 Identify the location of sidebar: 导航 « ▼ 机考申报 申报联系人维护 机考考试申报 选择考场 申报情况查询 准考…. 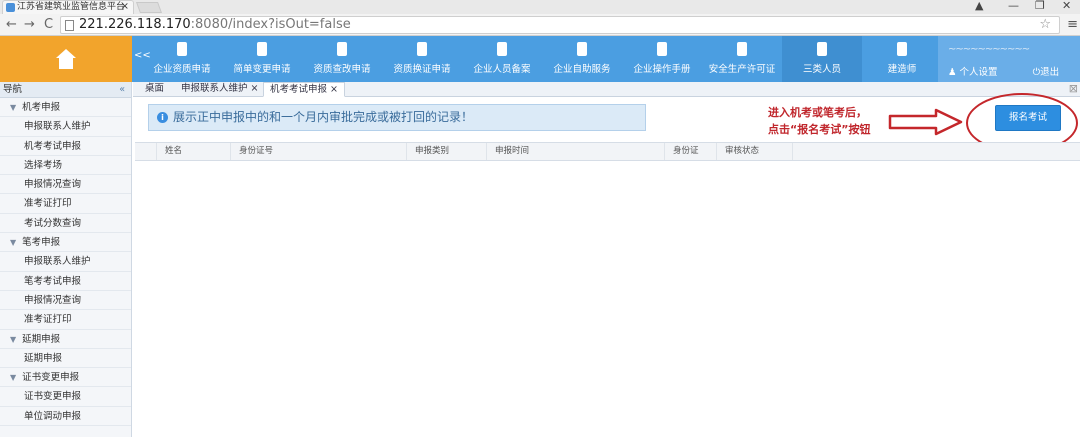
(66, 259).